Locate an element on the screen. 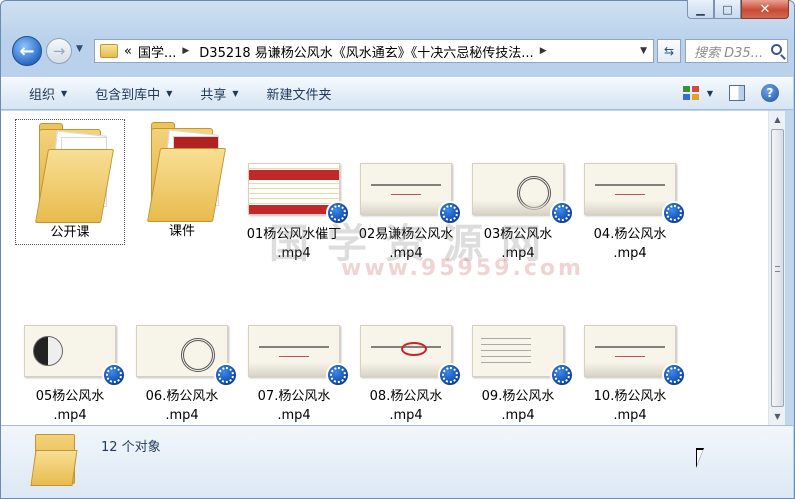 This screenshot has height=499, width=795. video-file-item: 07.杨公风水 .mp4 is located at coordinates (294, 353).